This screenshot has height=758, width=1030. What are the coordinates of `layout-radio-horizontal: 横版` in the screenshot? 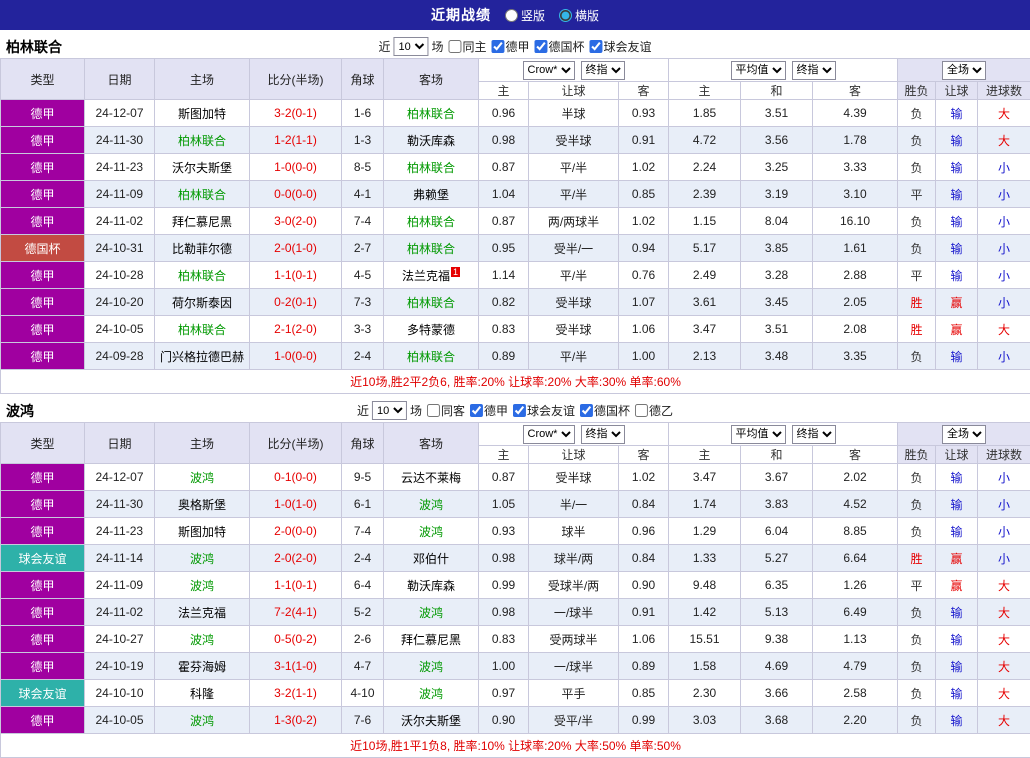 It's located at (579, 15).